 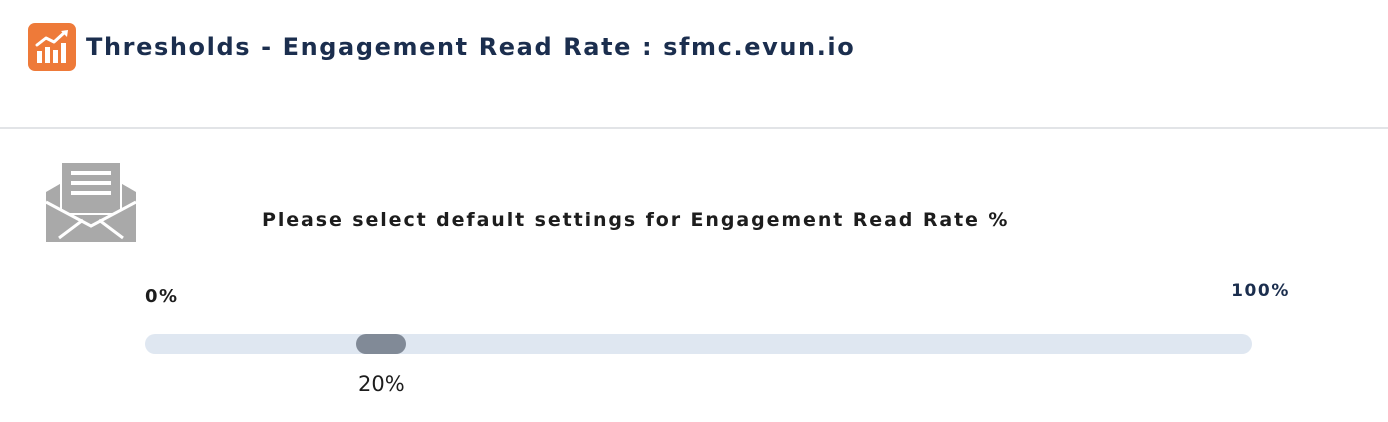 What do you see at coordinates (381, 384) in the screenshot?
I see `slider-value-label: 20%` at bounding box center [381, 384].